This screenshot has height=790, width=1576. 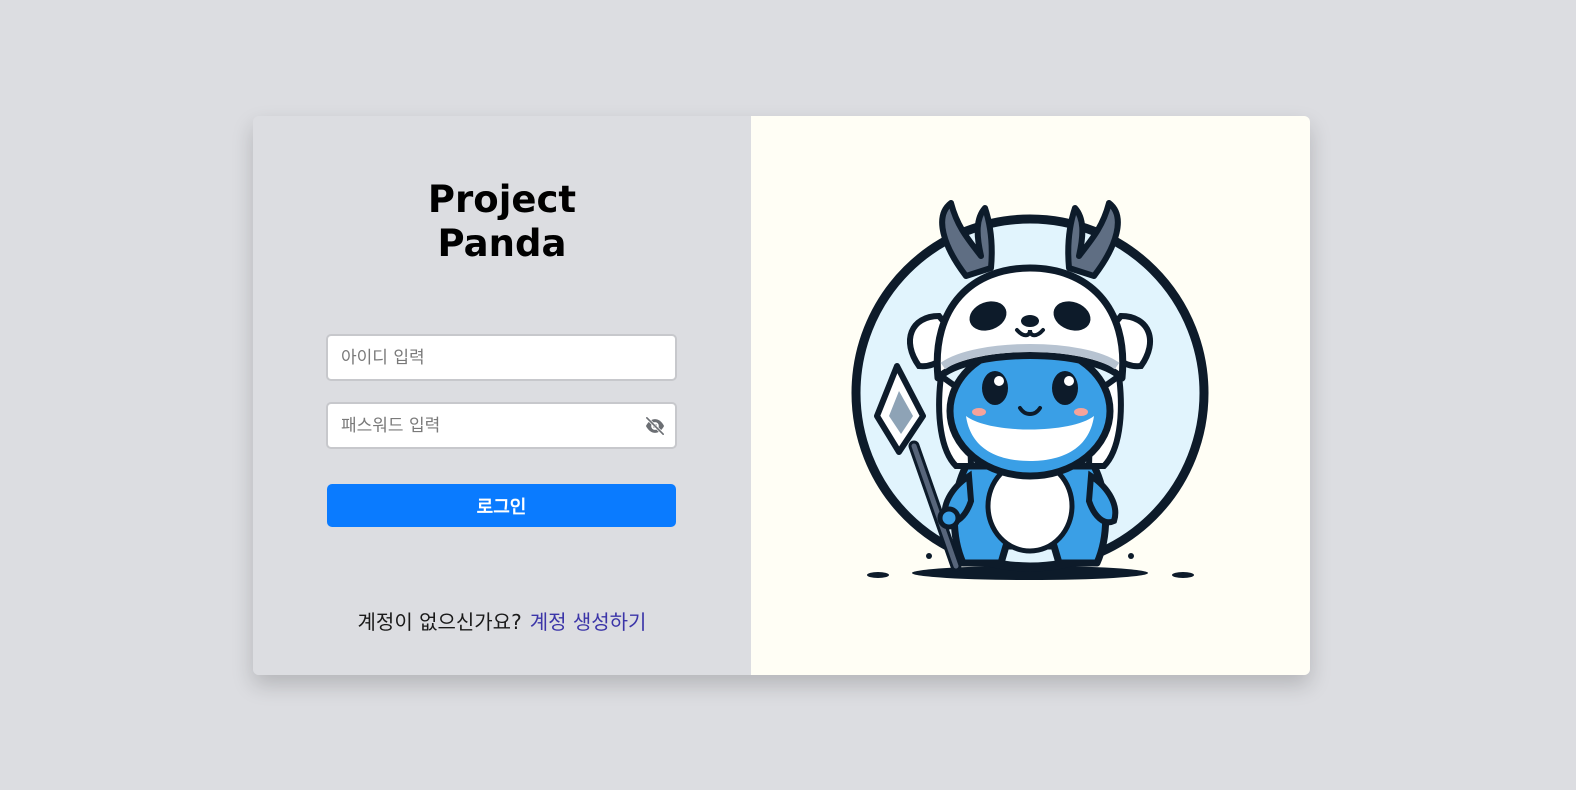 I want to click on app-title: Project Panda, so click(x=502, y=222).